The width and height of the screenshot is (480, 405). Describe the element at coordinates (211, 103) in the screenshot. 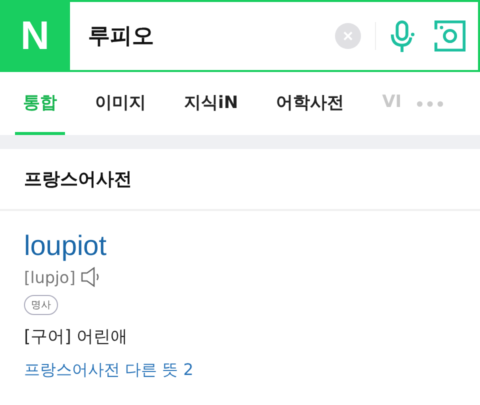

I see `tab: 지식iN` at that location.